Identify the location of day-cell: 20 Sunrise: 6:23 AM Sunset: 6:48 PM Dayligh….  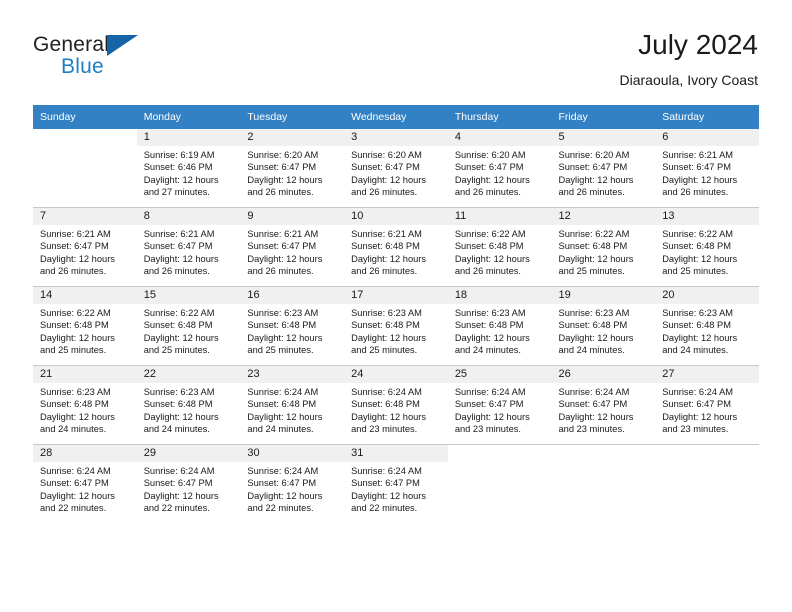
(707, 326).